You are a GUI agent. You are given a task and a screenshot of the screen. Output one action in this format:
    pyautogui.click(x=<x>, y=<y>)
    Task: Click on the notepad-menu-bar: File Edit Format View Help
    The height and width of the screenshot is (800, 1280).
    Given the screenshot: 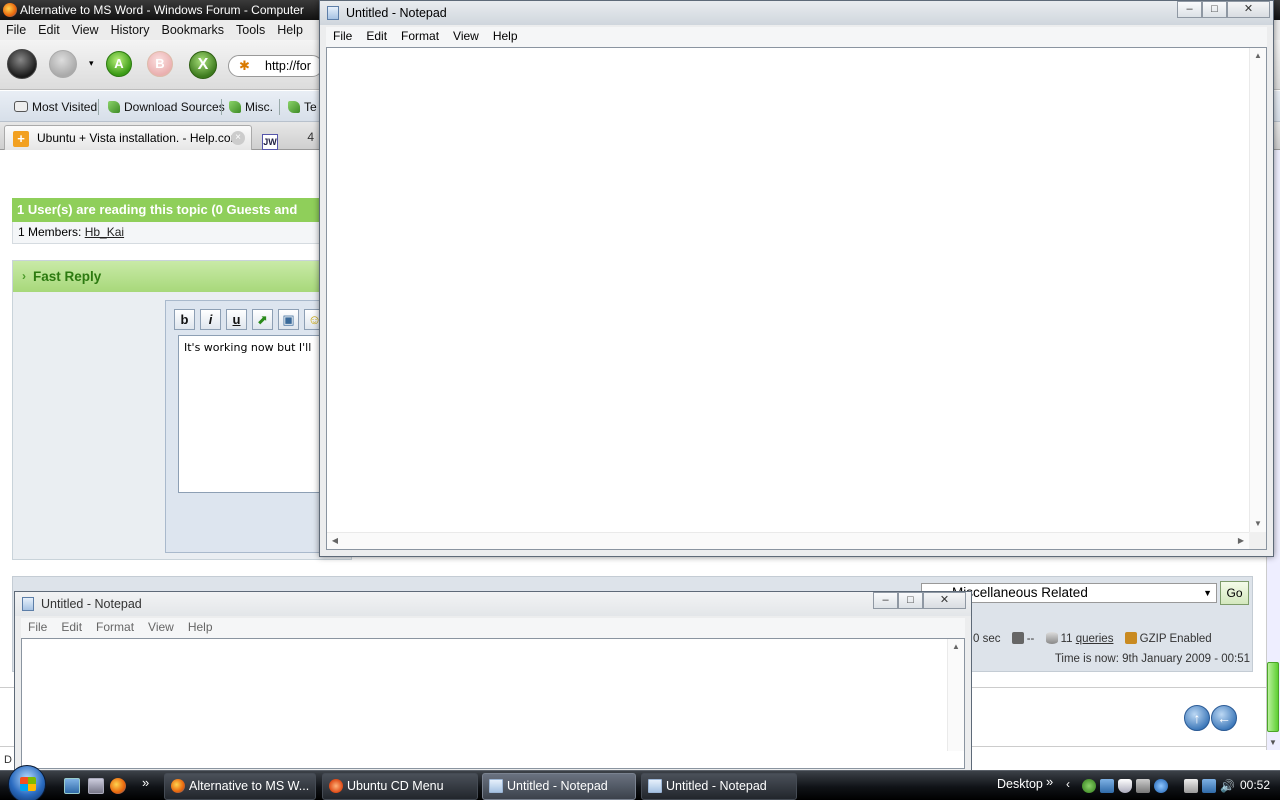 What is the action you would take?
    pyautogui.click(x=493, y=628)
    